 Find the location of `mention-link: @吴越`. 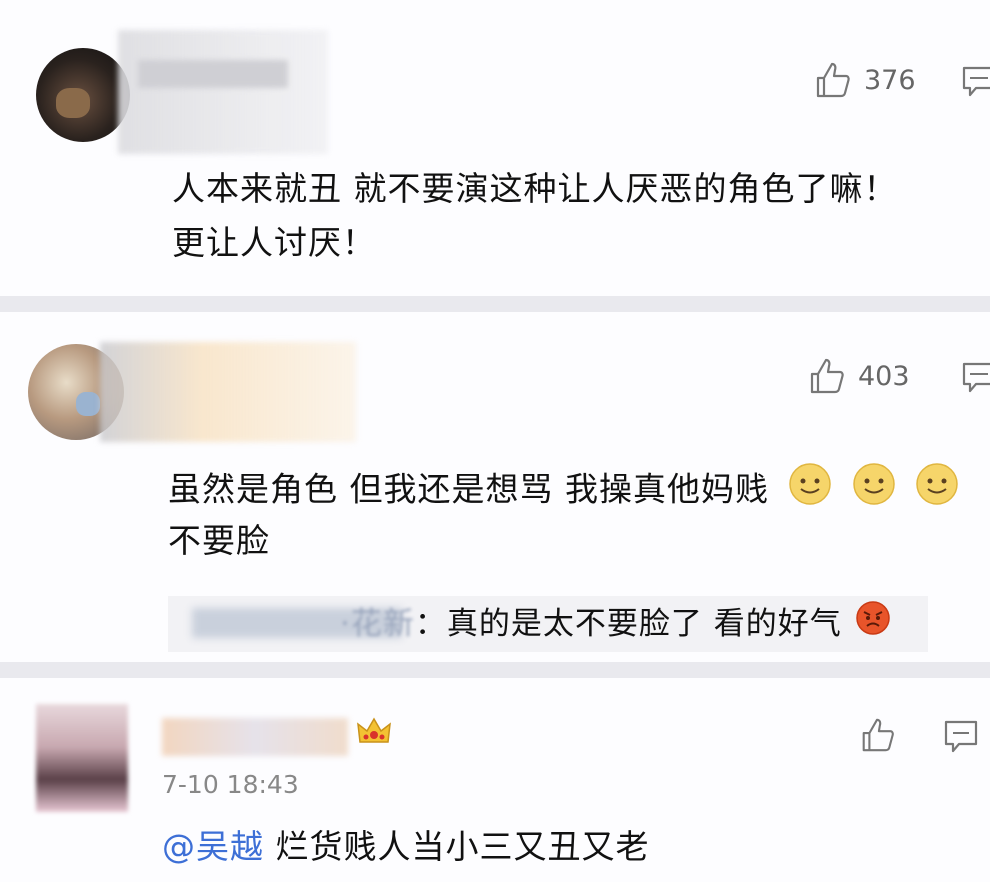

mention-link: @吴越 is located at coordinates (213, 846).